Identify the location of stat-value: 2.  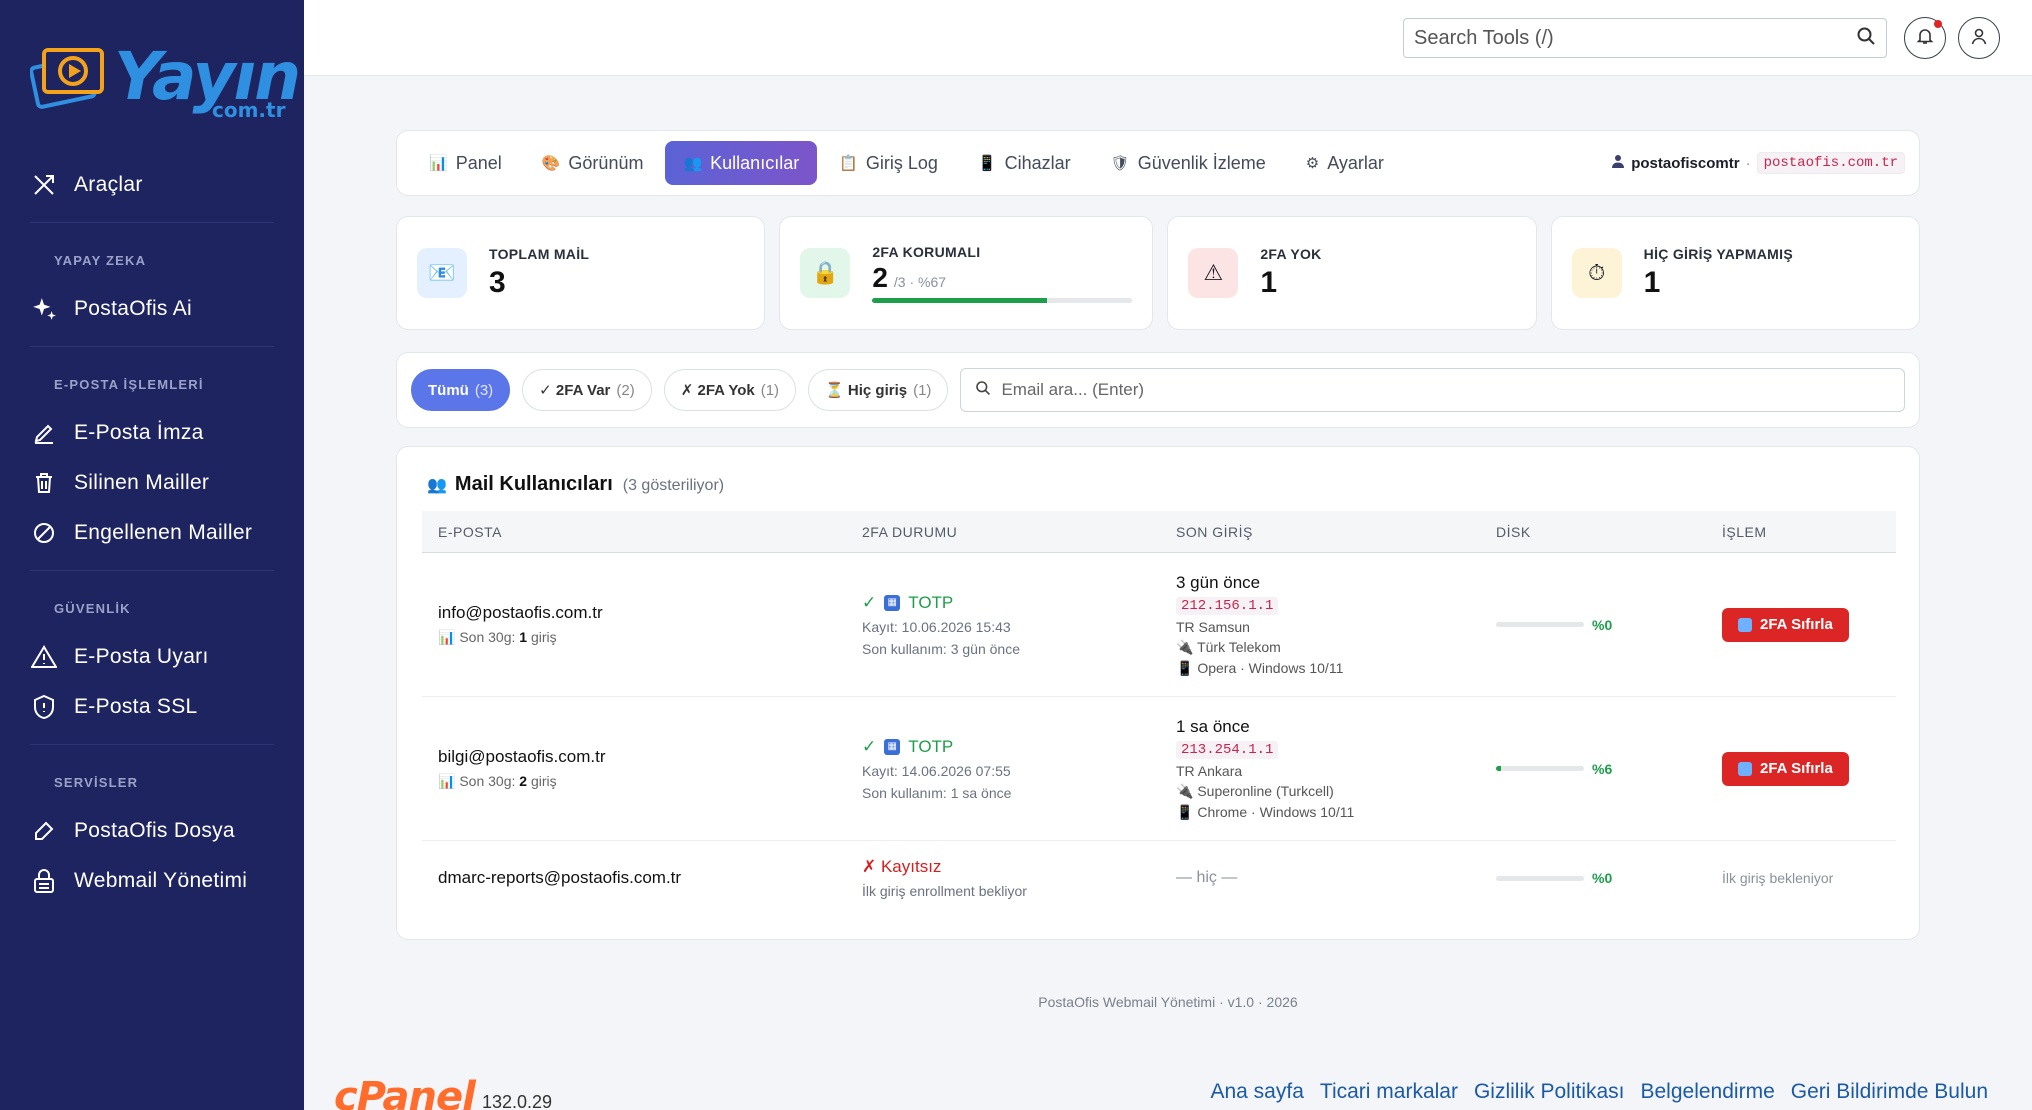
(880, 277).